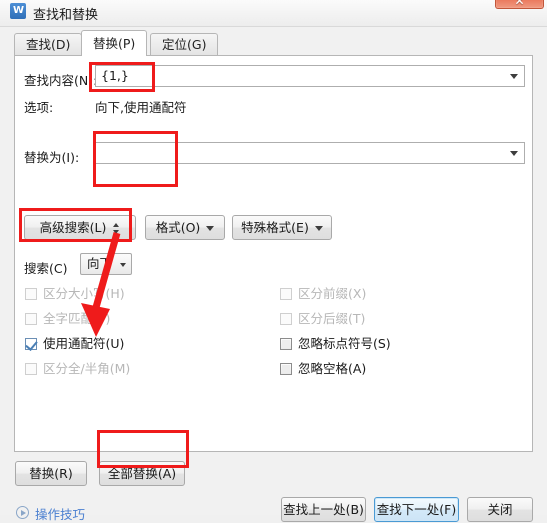 The width and height of the screenshot is (547, 523). Describe the element at coordinates (178, 227) in the screenshot. I see `format-label: 格式(O)` at that location.